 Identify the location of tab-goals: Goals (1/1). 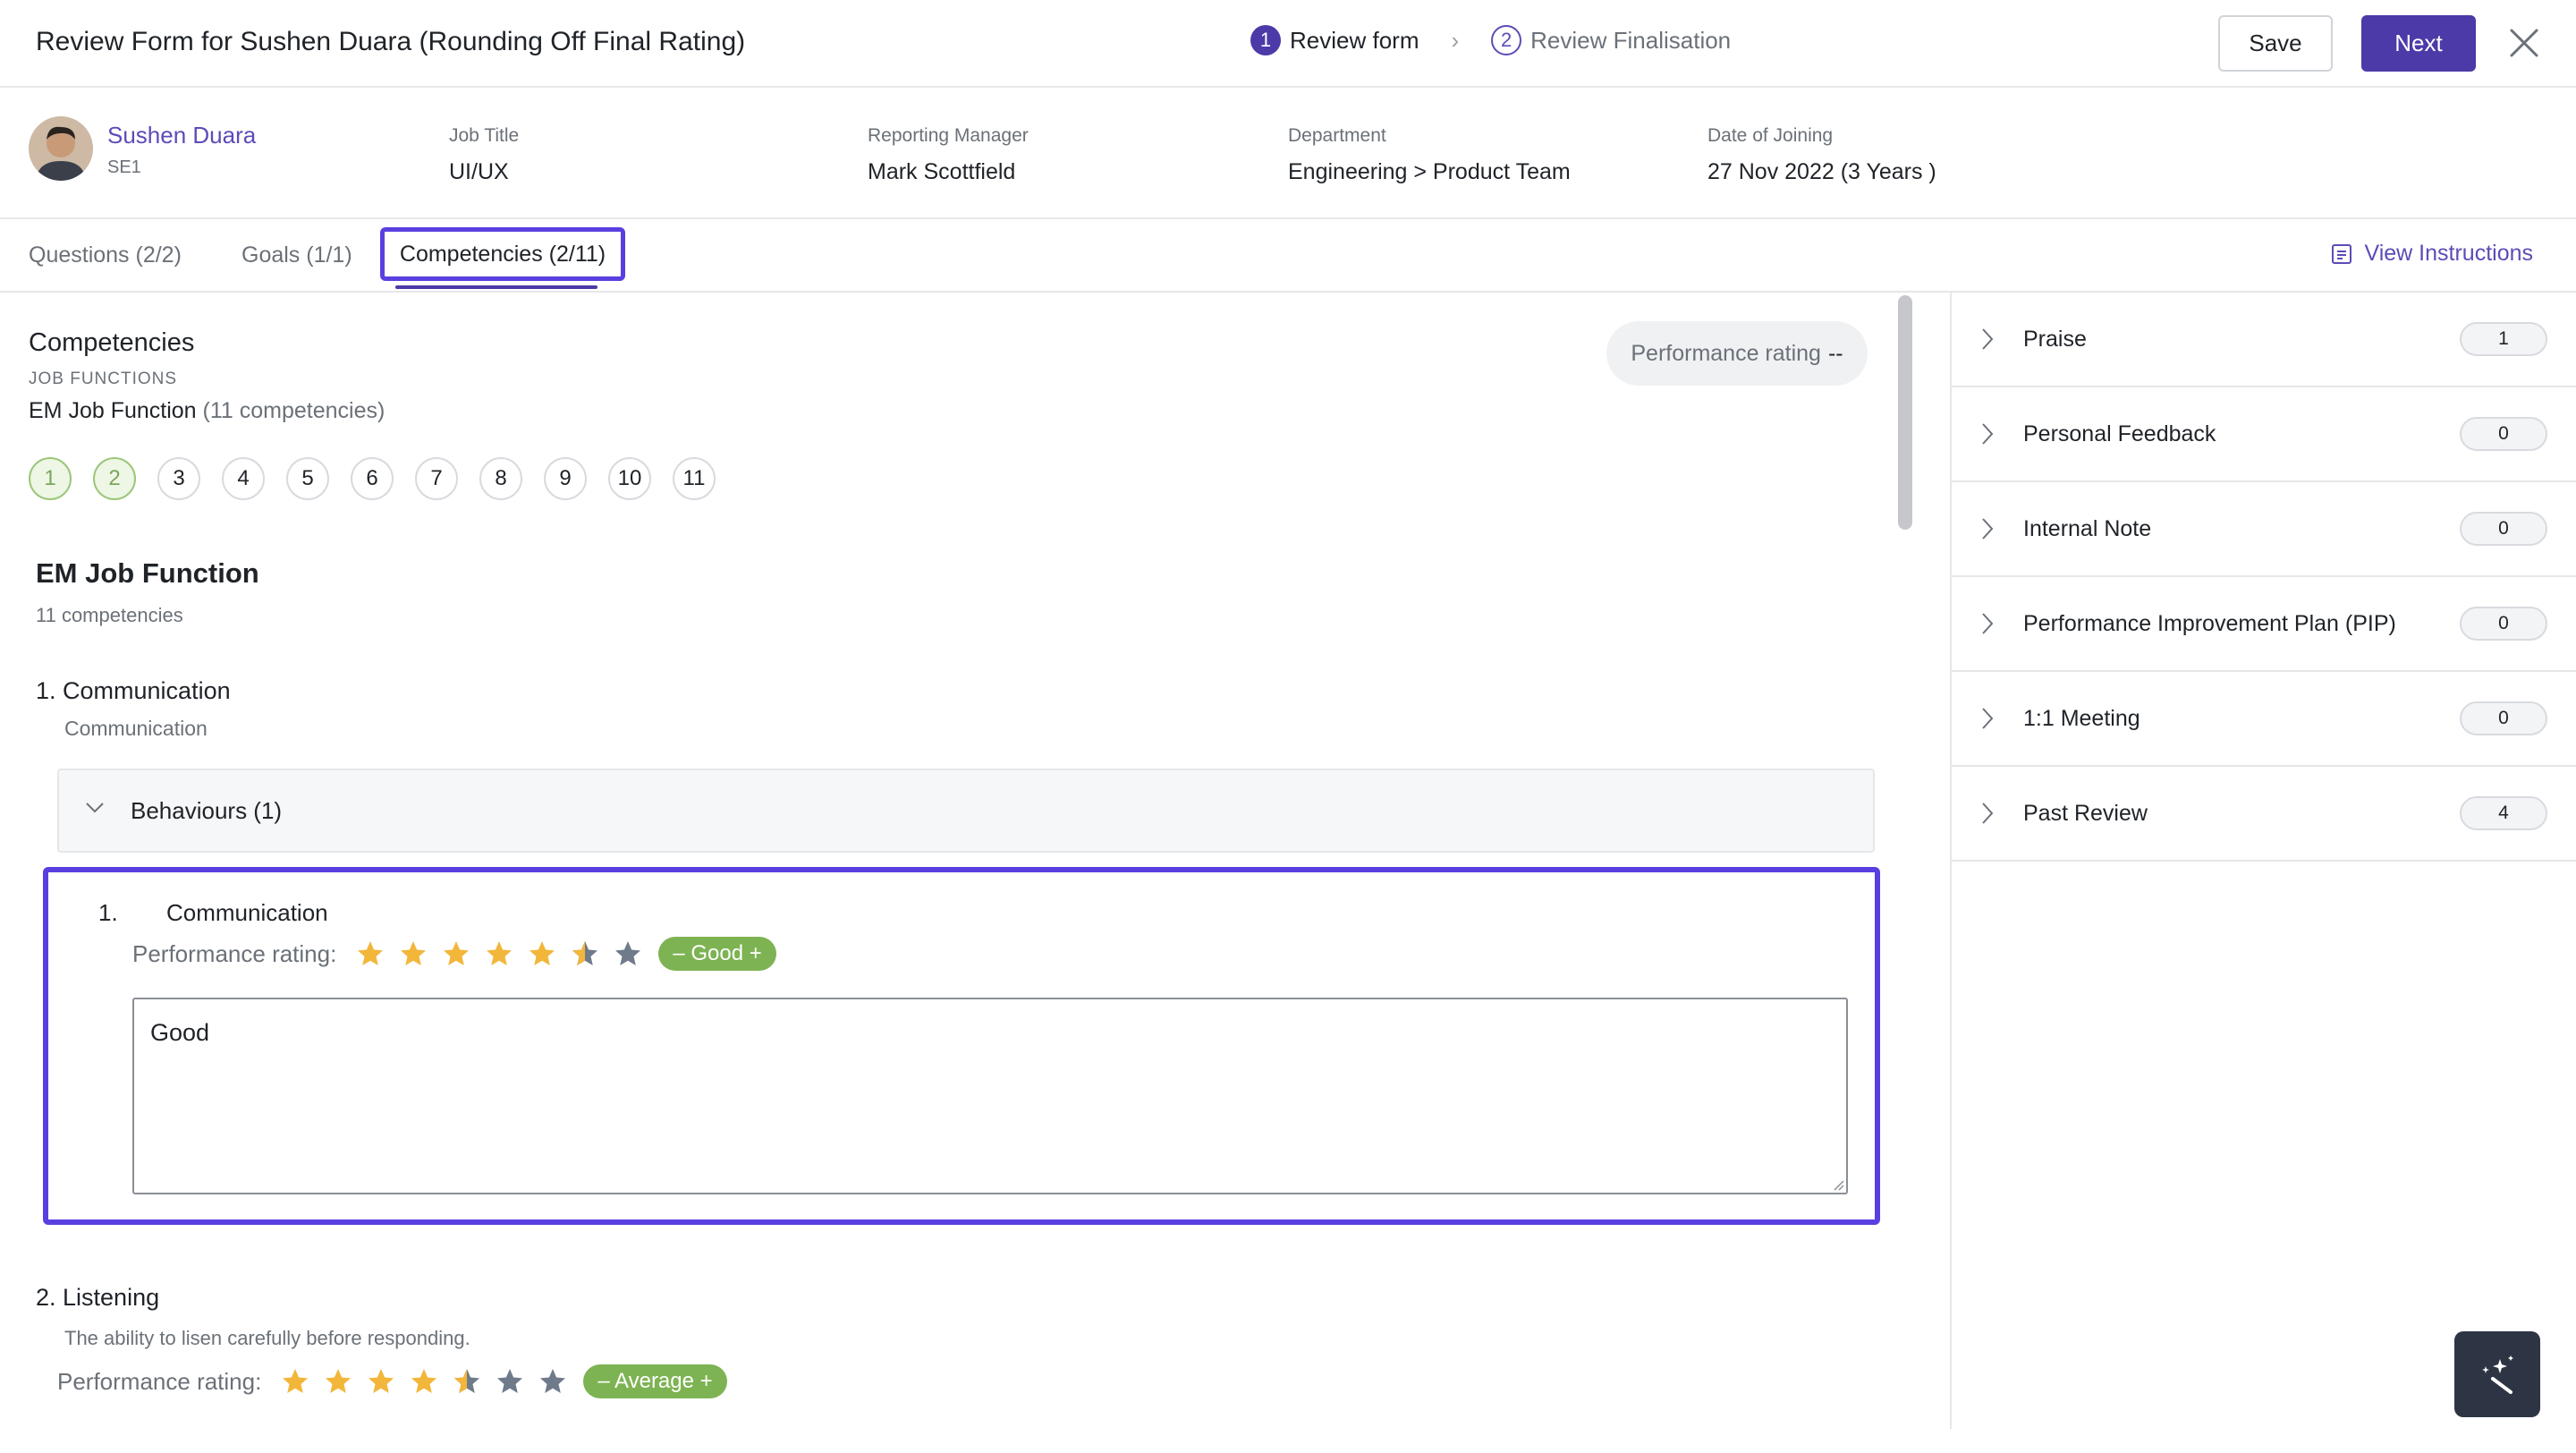
(297, 255).